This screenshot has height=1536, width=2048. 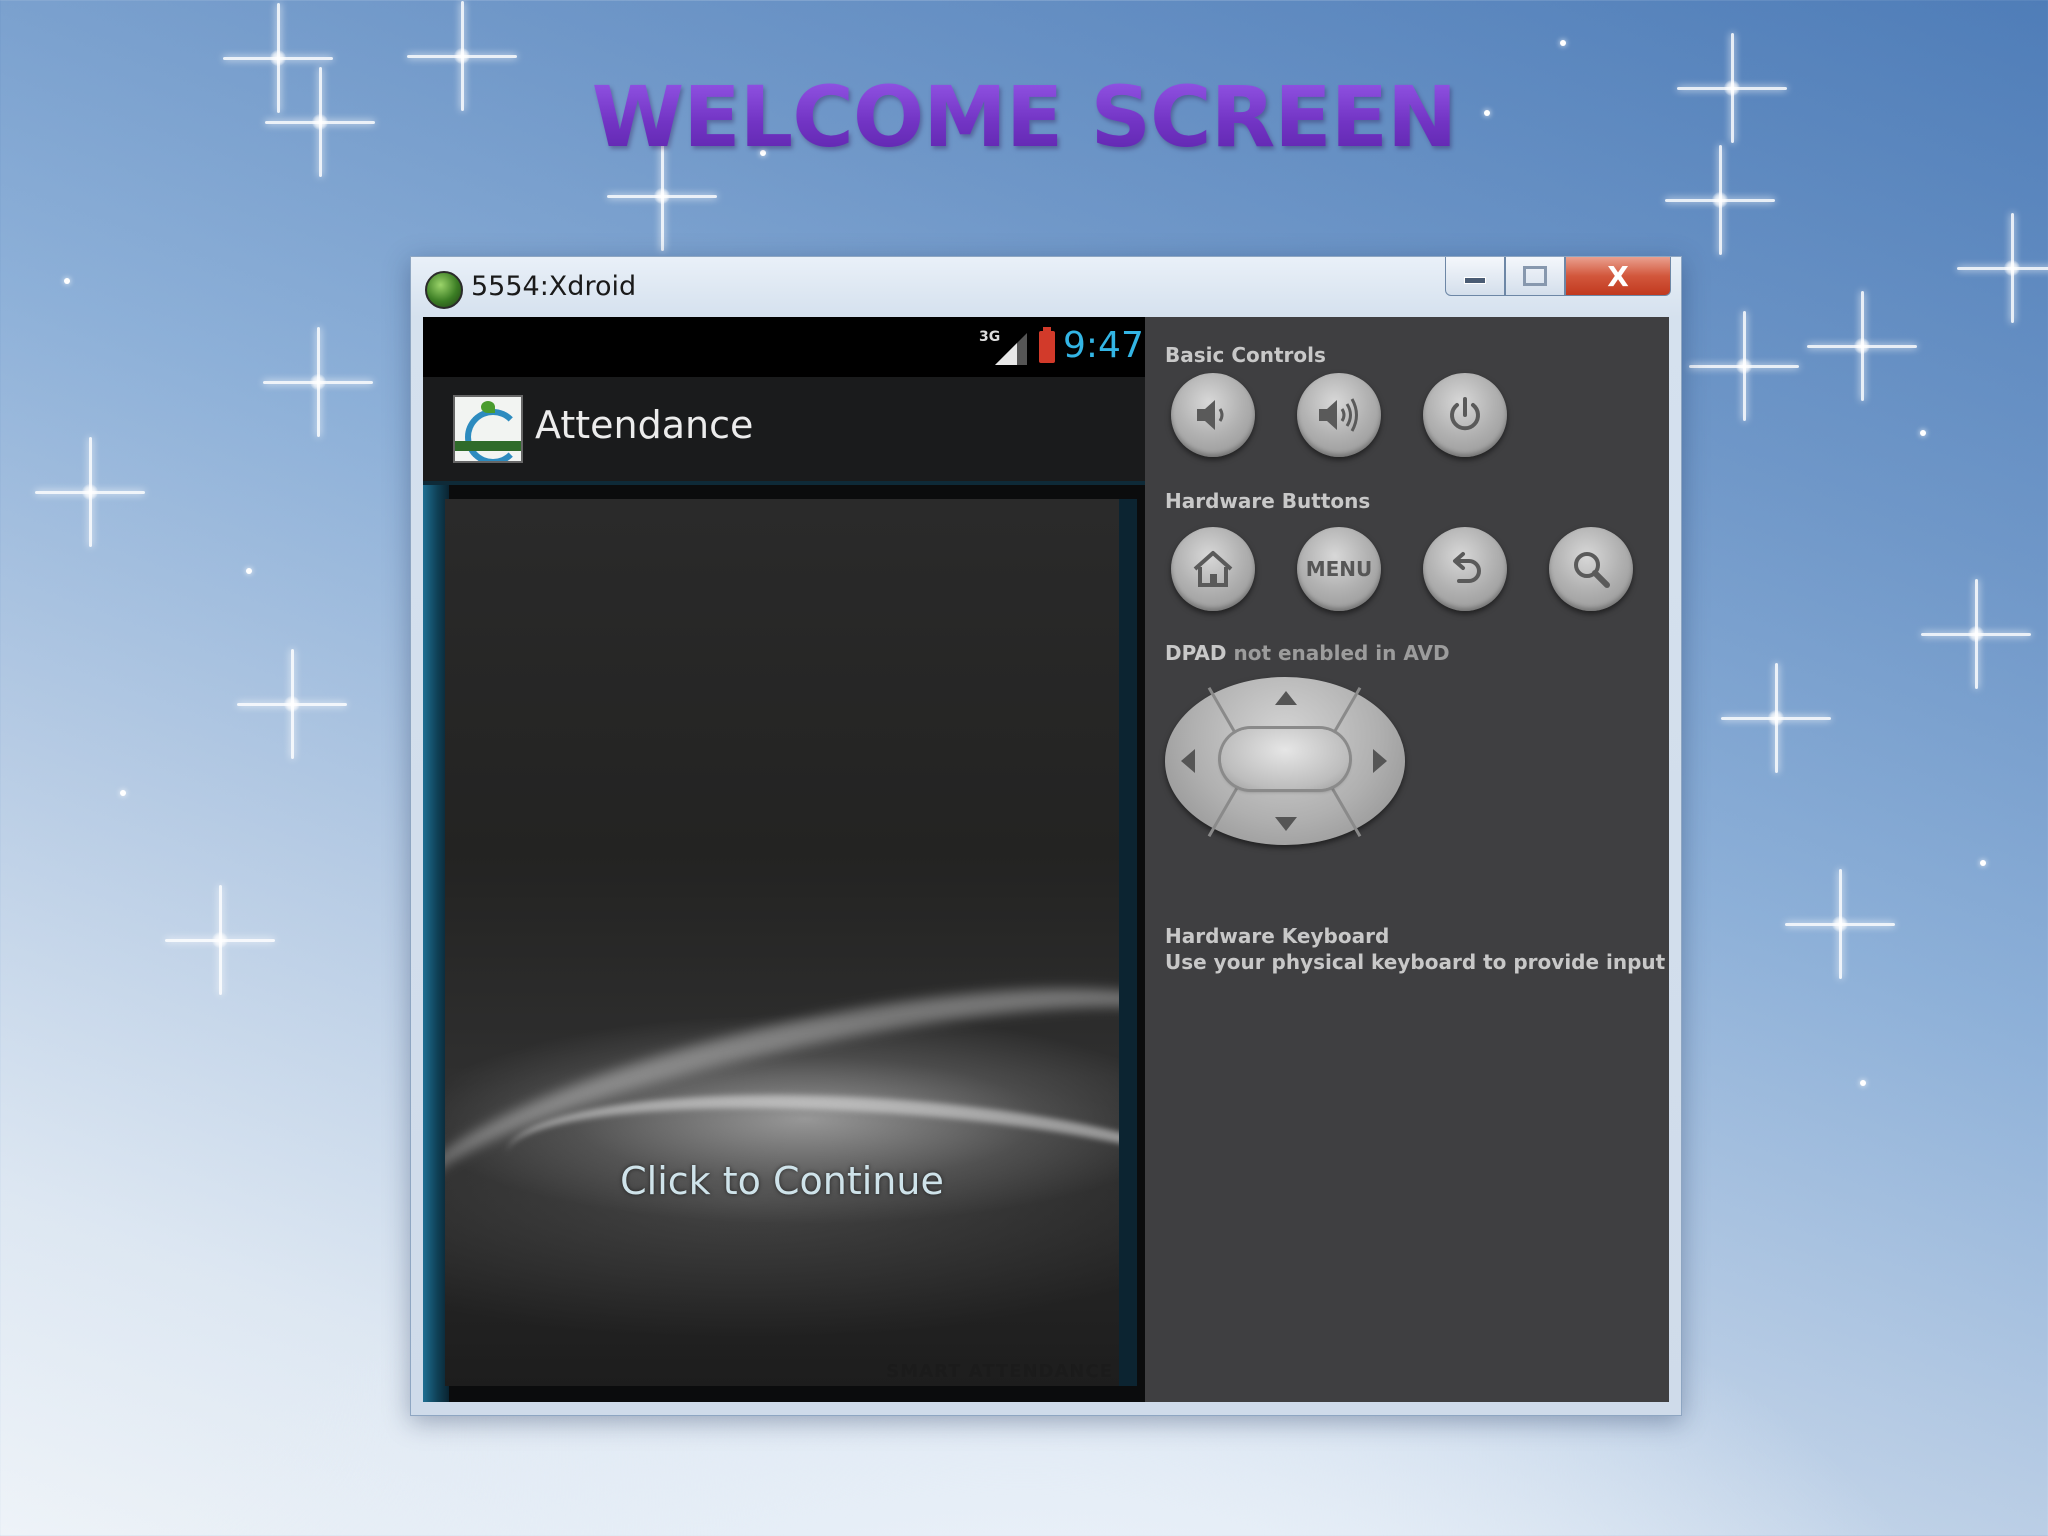 I want to click on search-button, so click(x=1591, y=569).